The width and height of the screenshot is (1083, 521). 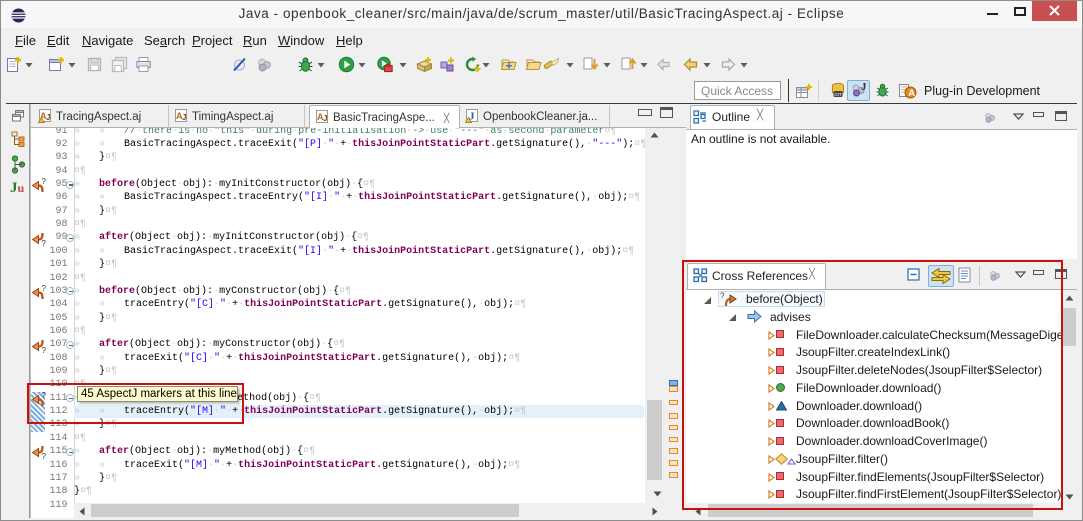 I want to click on svg-text: J, so click(x=325, y=118).